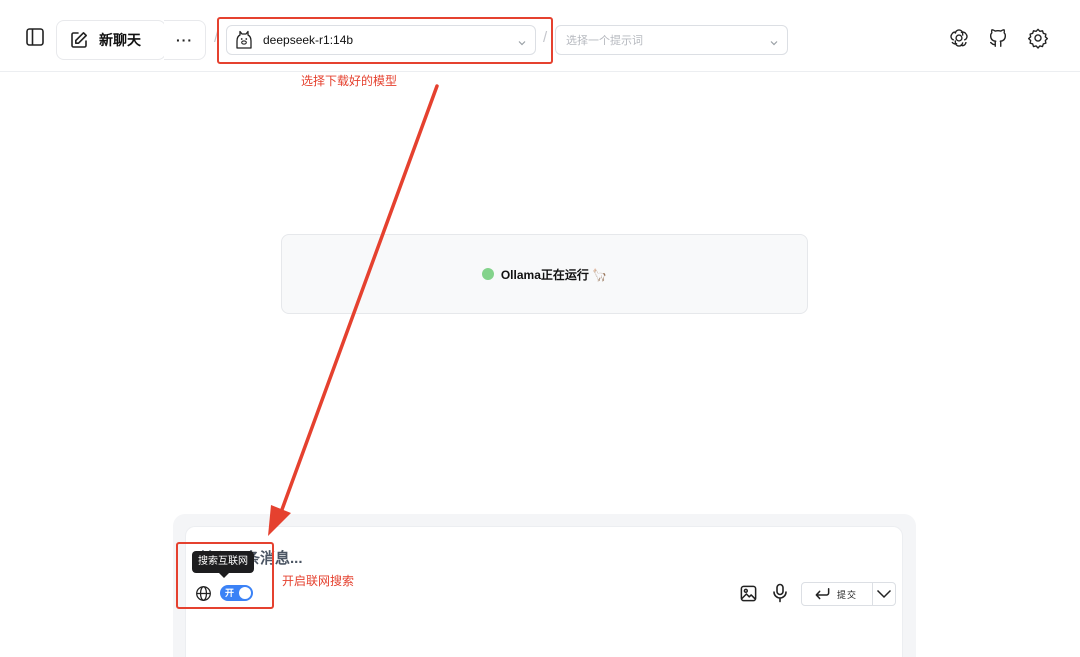 Image resolution: width=1080 pixels, height=657 pixels. I want to click on annotation-arrow, so click(353, 310).